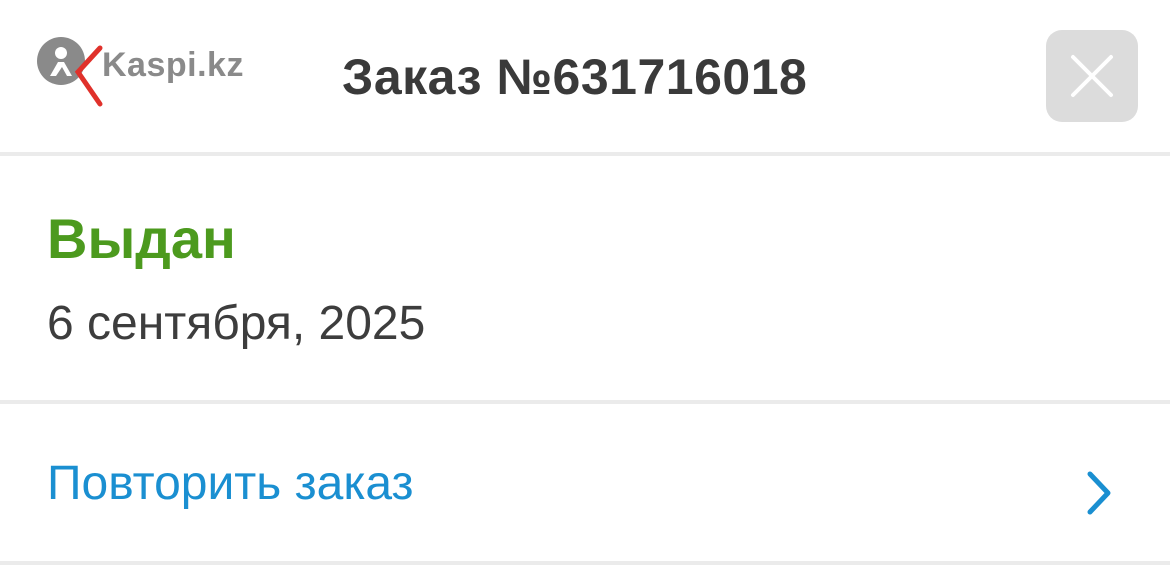 The width and height of the screenshot is (1170, 577). What do you see at coordinates (230, 483) in the screenshot?
I see `repeat-order-label: Повторить заказ` at bounding box center [230, 483].